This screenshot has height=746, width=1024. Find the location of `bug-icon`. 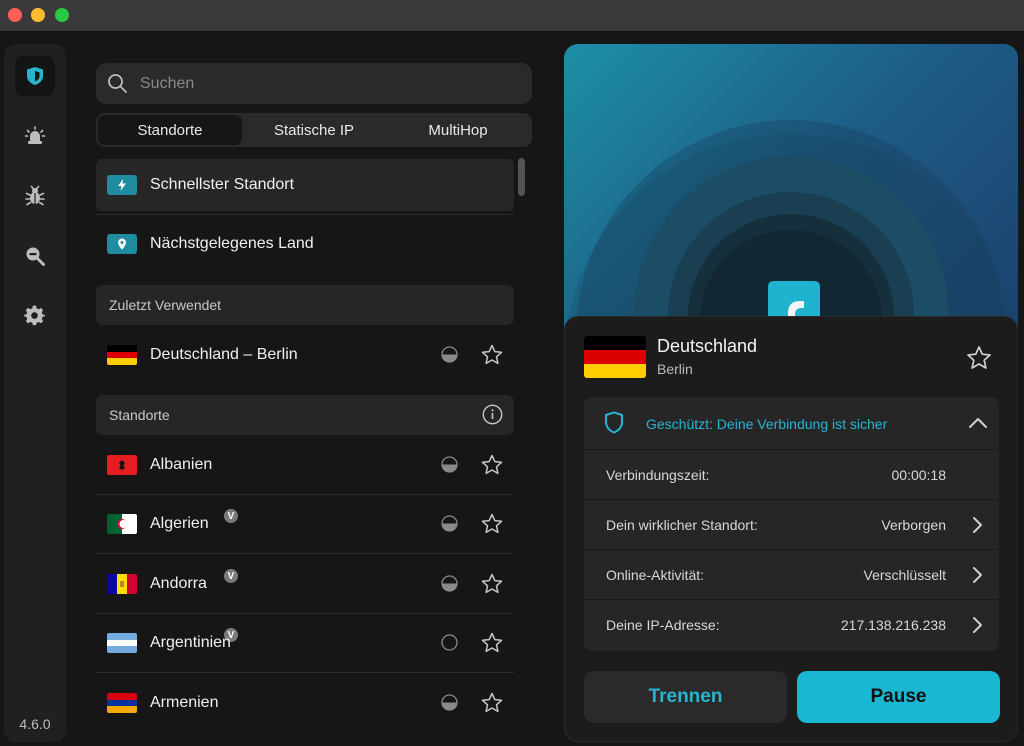

bug-icon is located at coordinates (35, 195).